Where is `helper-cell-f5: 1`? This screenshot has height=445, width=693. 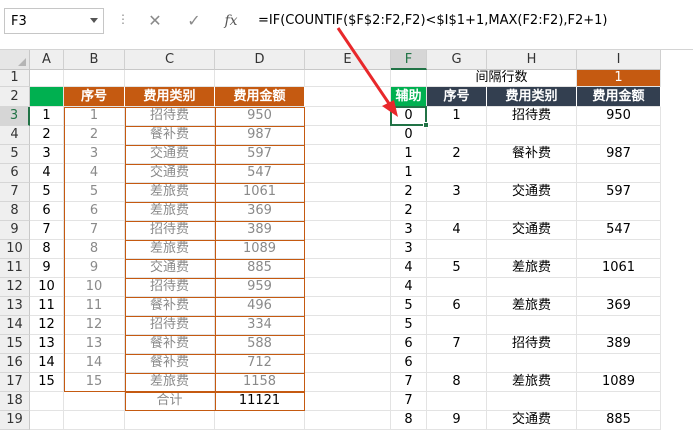
helper-cell-f5: 1 is located at coordinates (409, 154).